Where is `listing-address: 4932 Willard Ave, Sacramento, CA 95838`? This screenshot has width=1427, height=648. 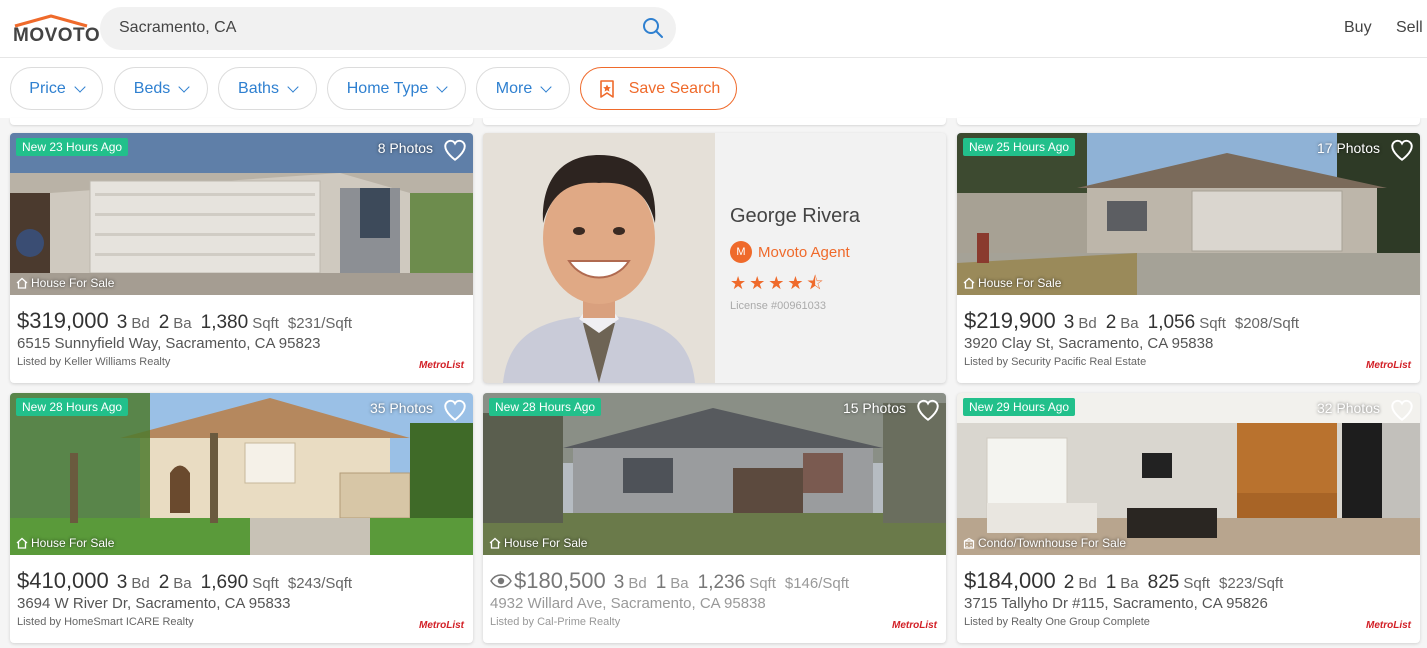
listing-address: 4932 Willard Ave, Sacramento, CA 95838 is located at coordinates (715, 603).